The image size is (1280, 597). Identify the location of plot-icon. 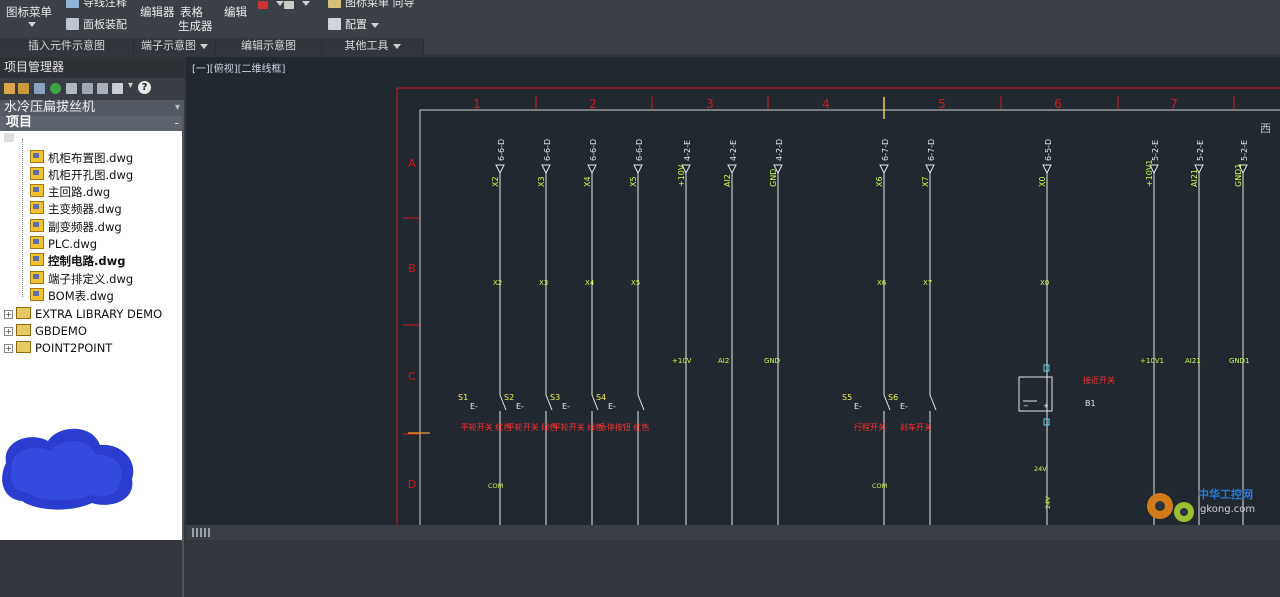
(102, 88).